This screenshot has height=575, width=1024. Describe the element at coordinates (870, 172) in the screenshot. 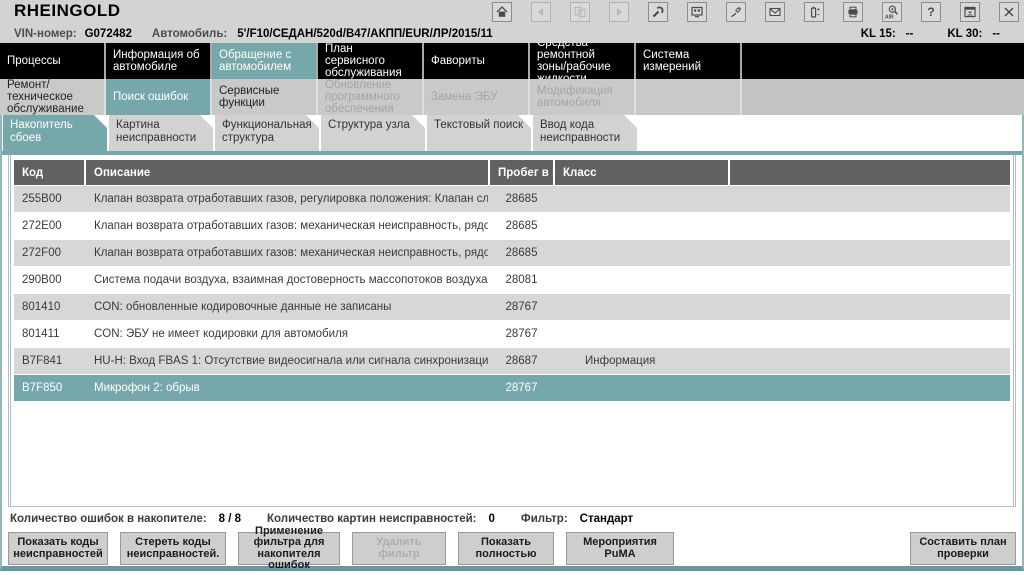

I see `column-header-empty` at that location.